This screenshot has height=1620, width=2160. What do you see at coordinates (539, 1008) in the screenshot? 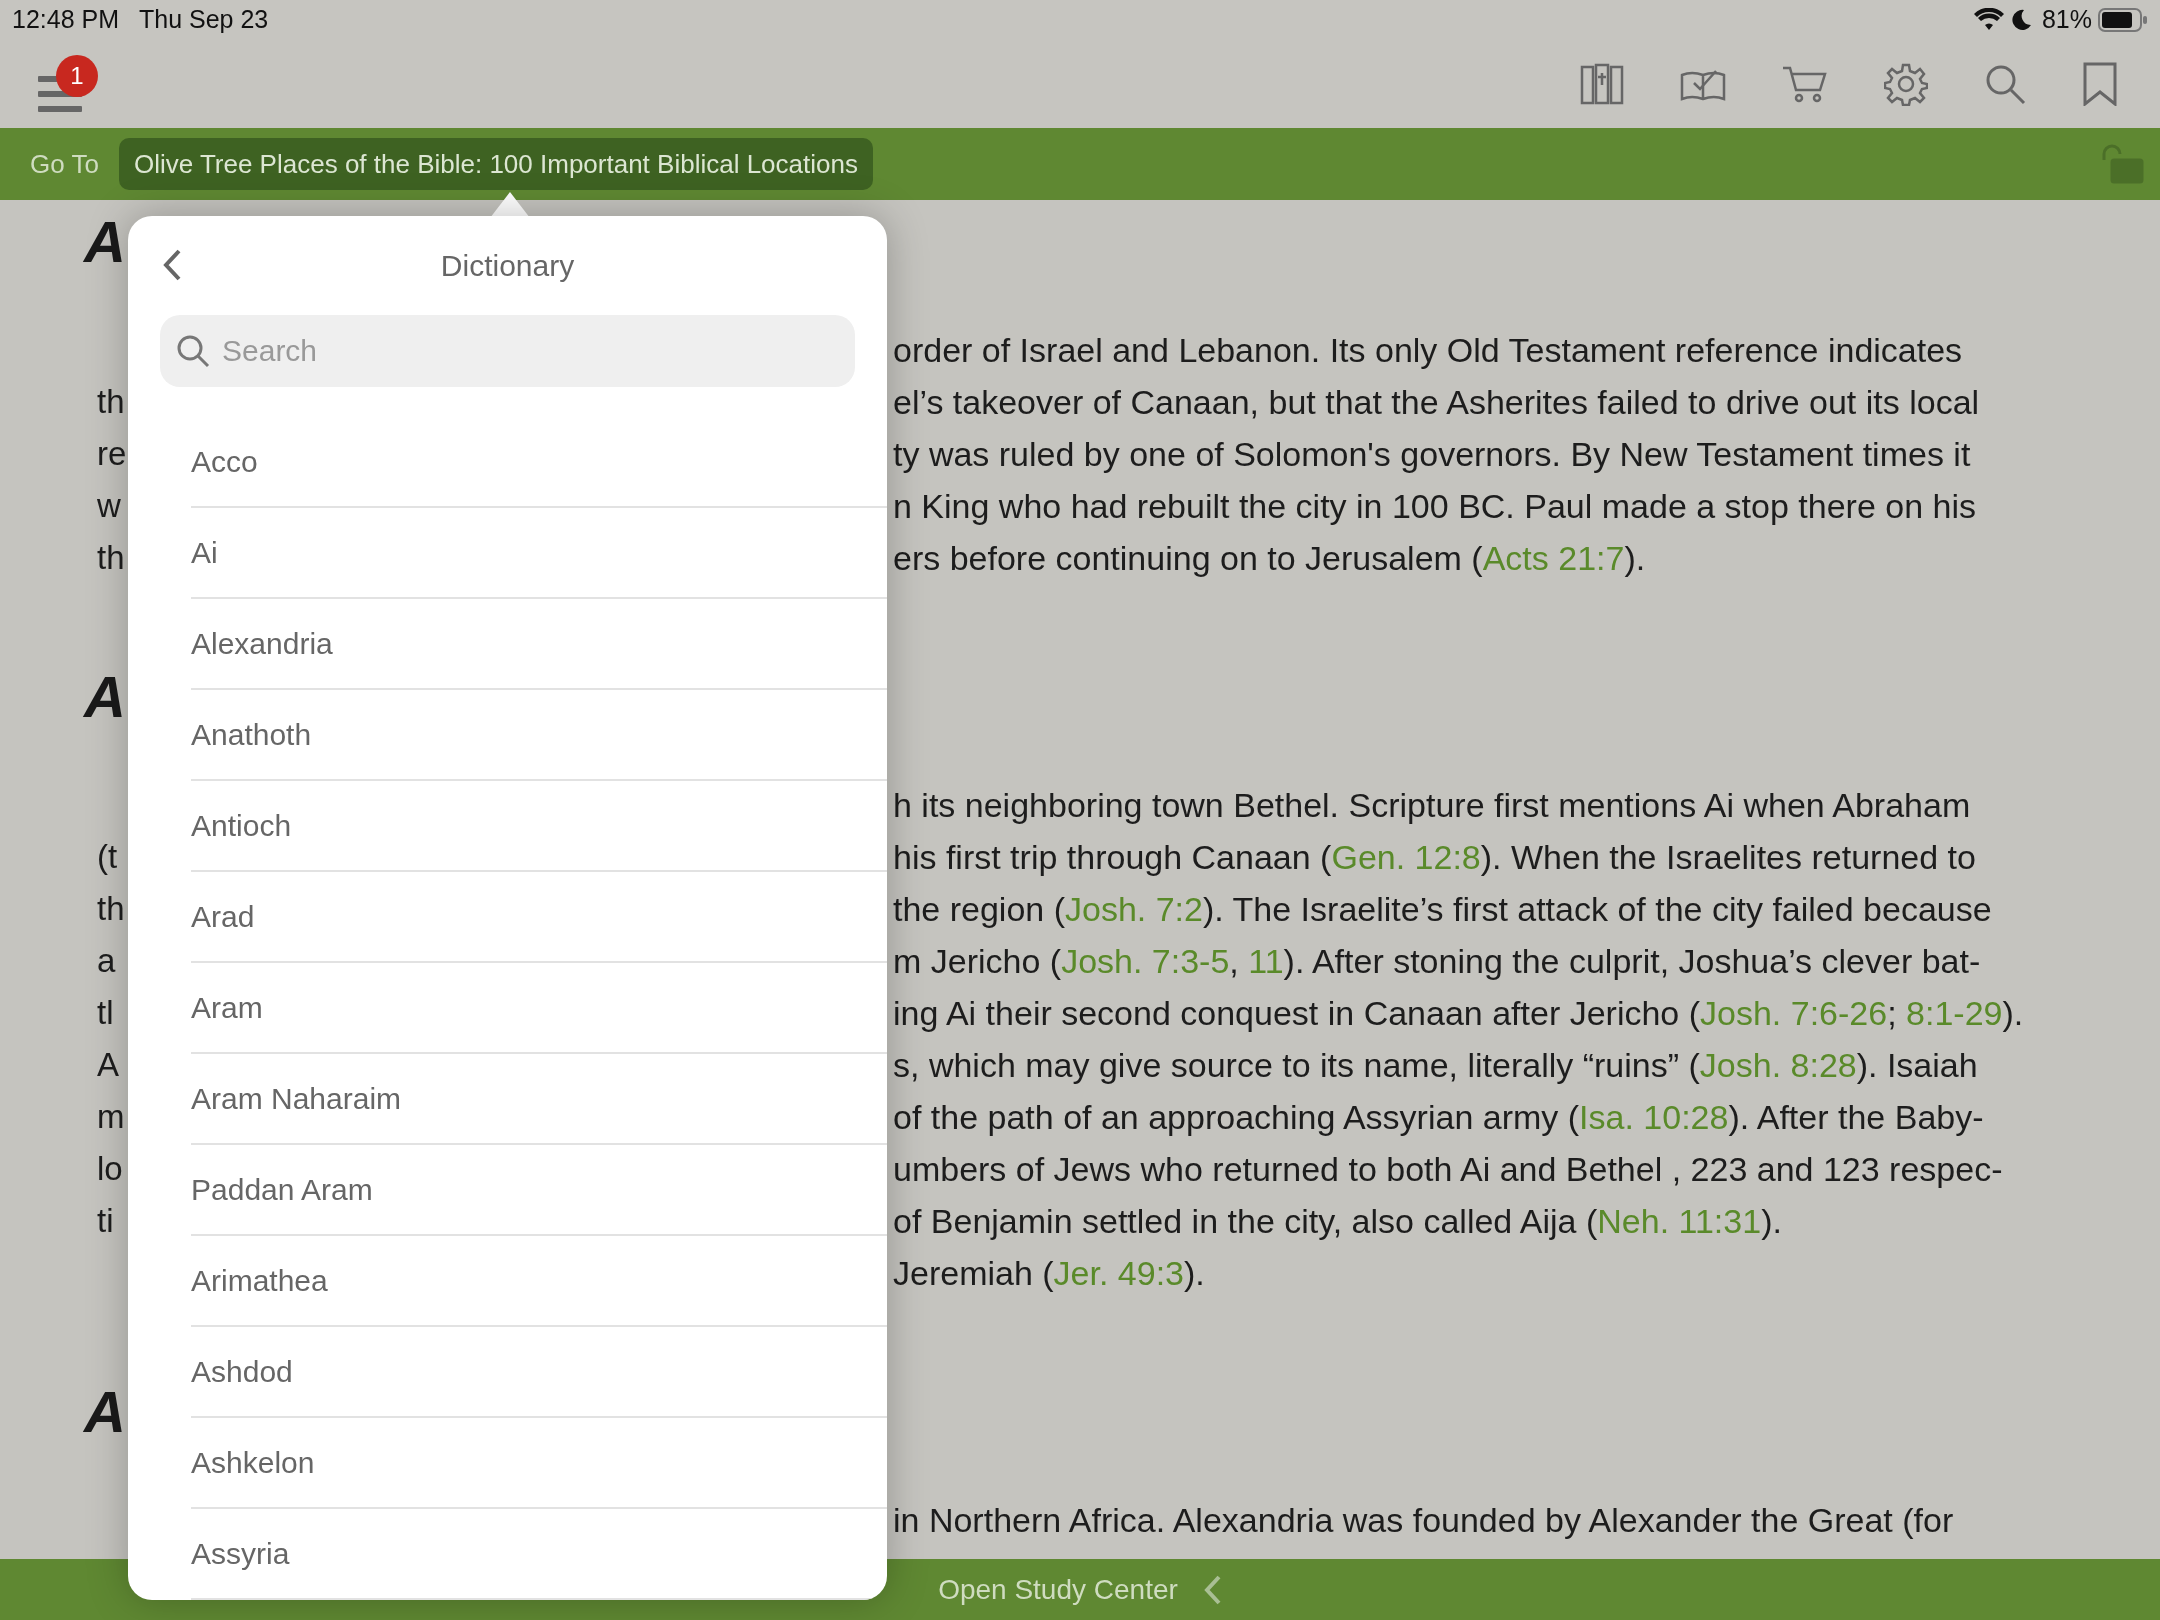
I see `dictionary-entry: Aram` at bounding box center [539, 1008].